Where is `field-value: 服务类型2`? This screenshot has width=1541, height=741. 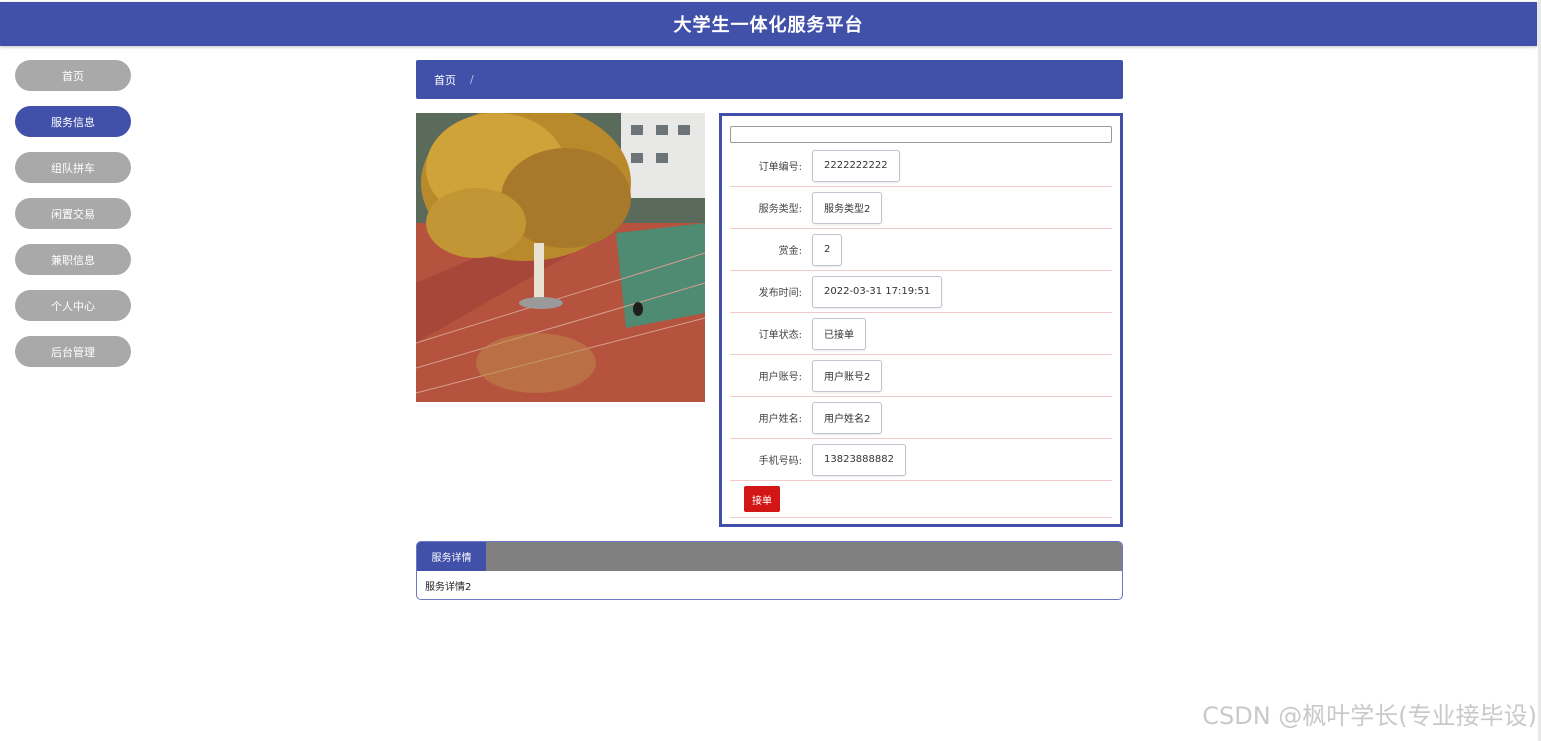
field-value: 服务类型2 is located at coordinates (847, 207).